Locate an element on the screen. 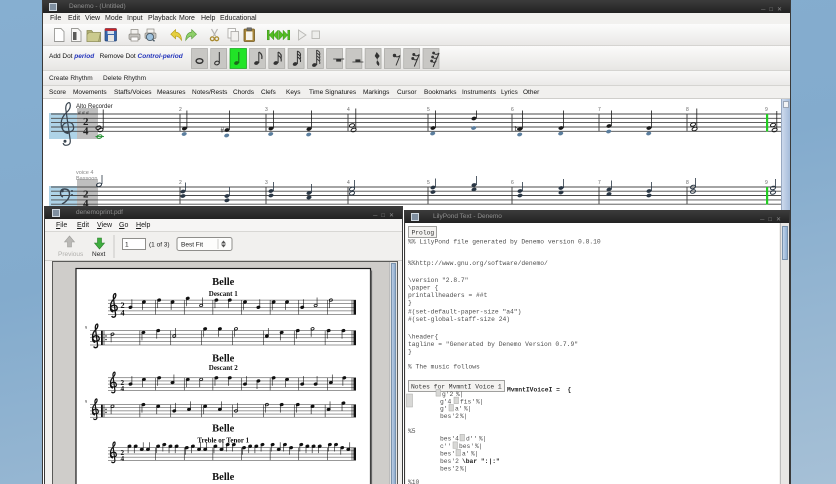  svg-text: #(set-global-staff-size 24) is located at coordinates (459, 319).